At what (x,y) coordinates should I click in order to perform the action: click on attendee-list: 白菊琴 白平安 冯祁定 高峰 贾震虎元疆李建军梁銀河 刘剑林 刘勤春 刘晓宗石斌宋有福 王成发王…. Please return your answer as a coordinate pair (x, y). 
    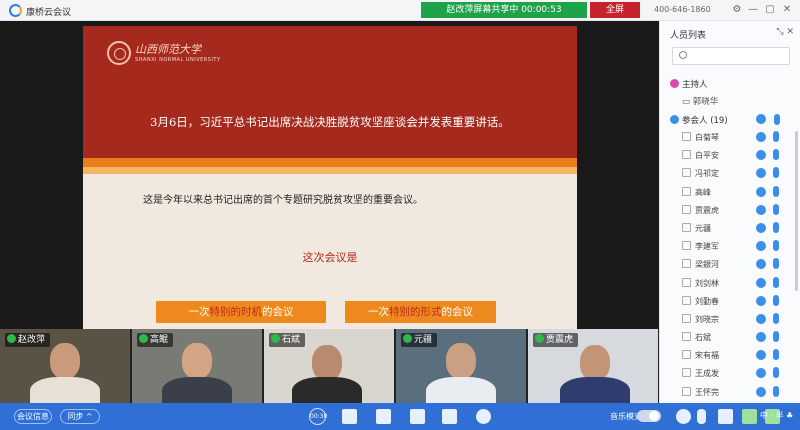
    Looking at the image, I should click on (730, 264).